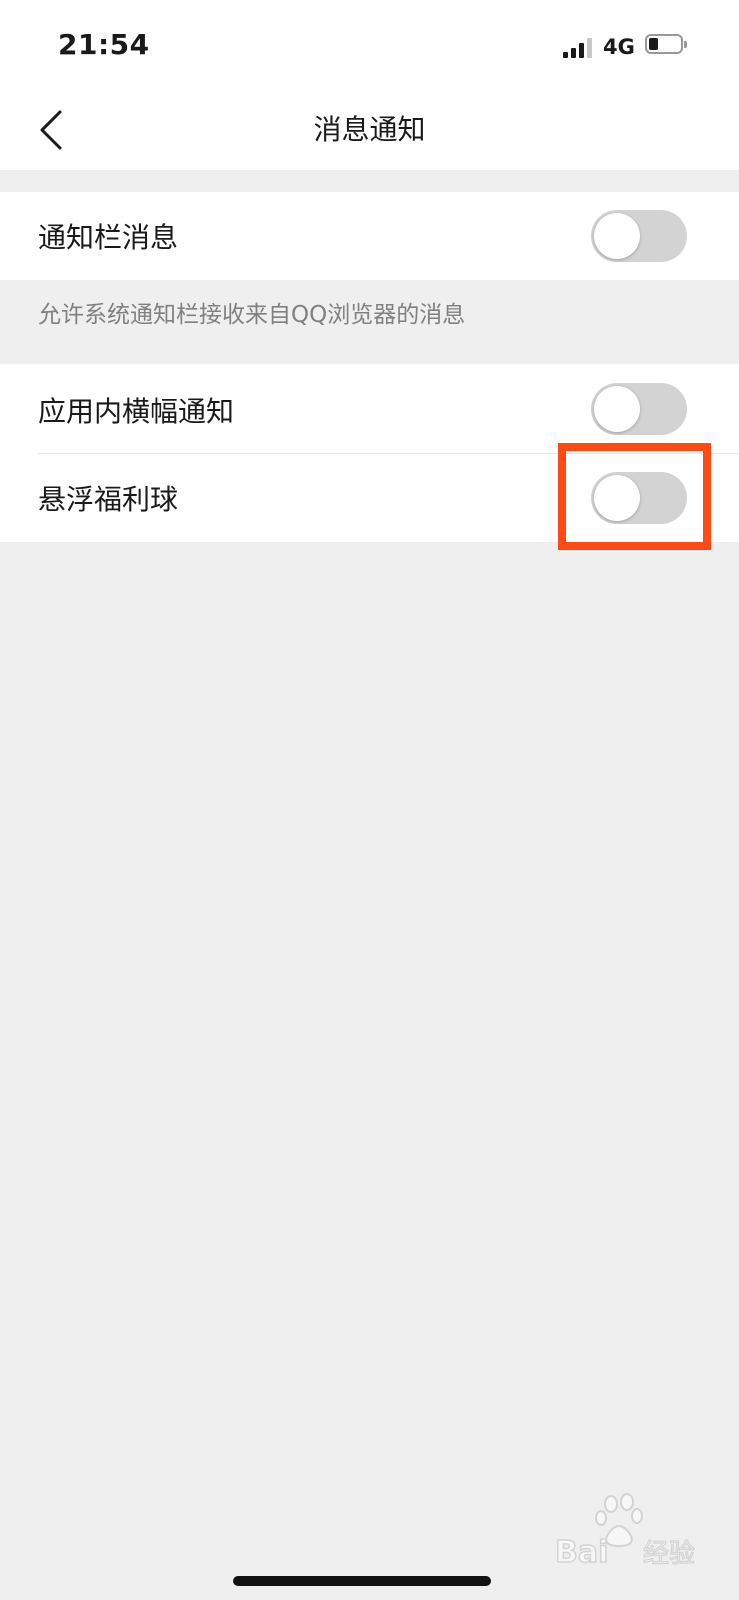  I want to click on page-title: 消息通知, so click(369, 129).